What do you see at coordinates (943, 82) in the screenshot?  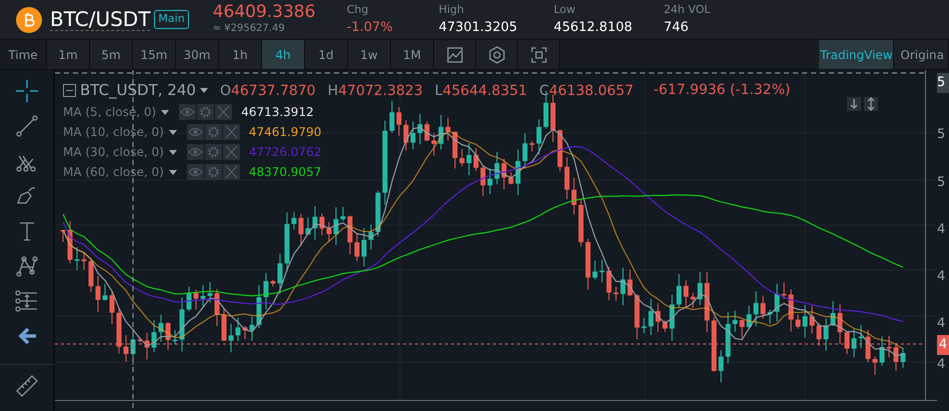 I see `axis-label: 5` at bounding box center [943, 82].